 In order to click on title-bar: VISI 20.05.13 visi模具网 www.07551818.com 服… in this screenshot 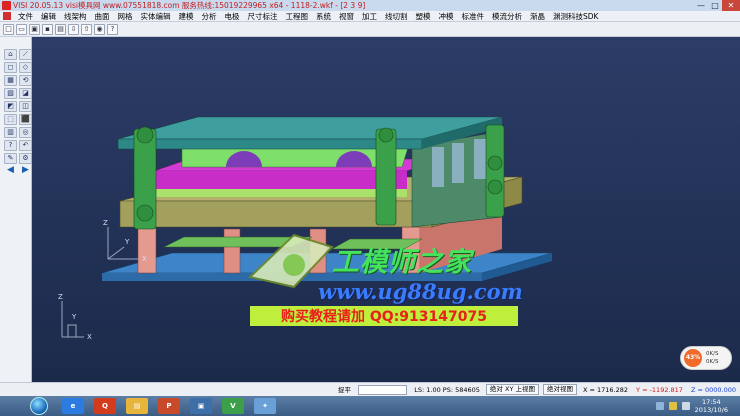, I will do `click(370, 5)`.